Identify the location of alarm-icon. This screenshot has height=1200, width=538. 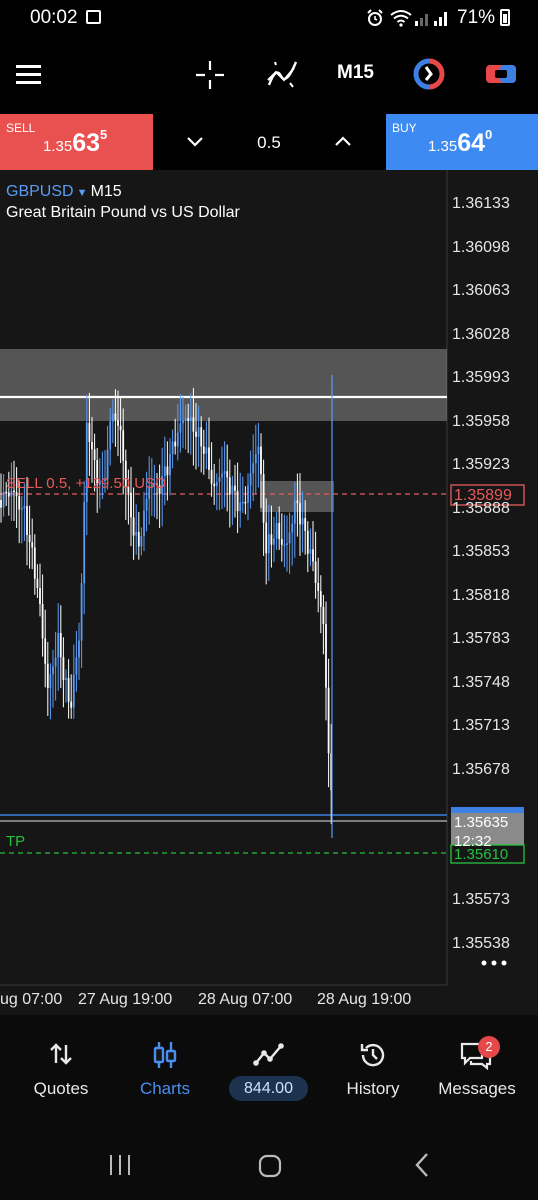
(375, 17).